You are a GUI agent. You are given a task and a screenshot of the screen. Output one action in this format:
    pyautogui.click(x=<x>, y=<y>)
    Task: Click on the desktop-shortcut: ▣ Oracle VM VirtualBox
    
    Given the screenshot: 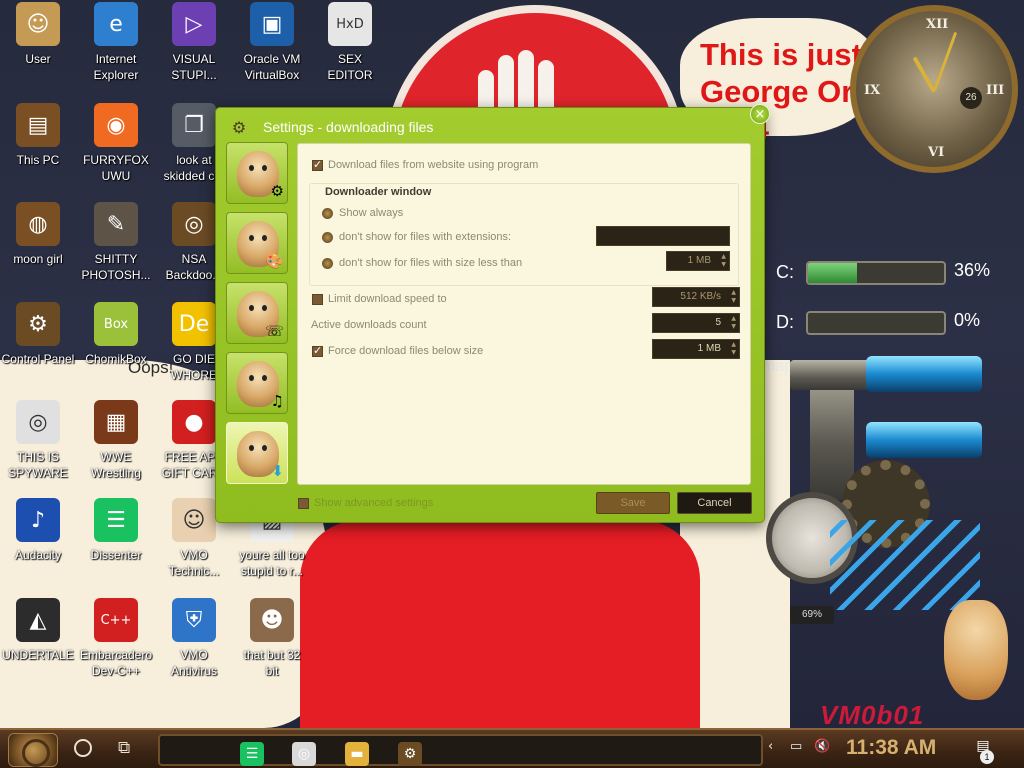 What is the action you would take?
    pyautogui.click(x=272, y=42)
    